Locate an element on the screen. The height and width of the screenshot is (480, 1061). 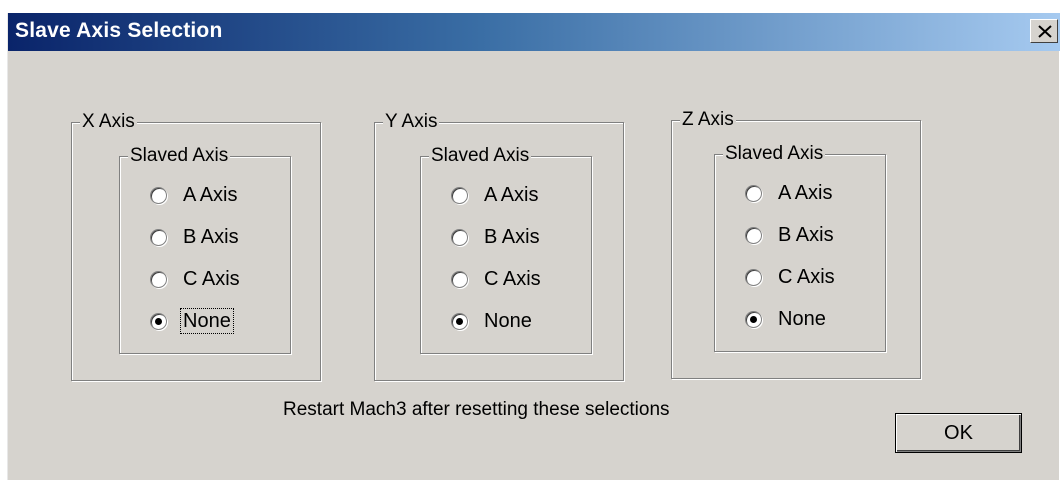
z-option-none: None is located at coordinates (786, 319).